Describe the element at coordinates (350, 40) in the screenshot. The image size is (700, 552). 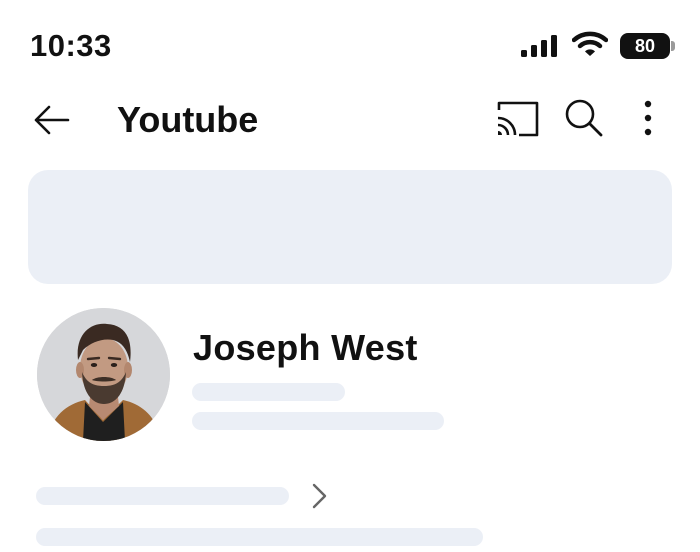
I see `status-bar: 10:33 80` at that location.